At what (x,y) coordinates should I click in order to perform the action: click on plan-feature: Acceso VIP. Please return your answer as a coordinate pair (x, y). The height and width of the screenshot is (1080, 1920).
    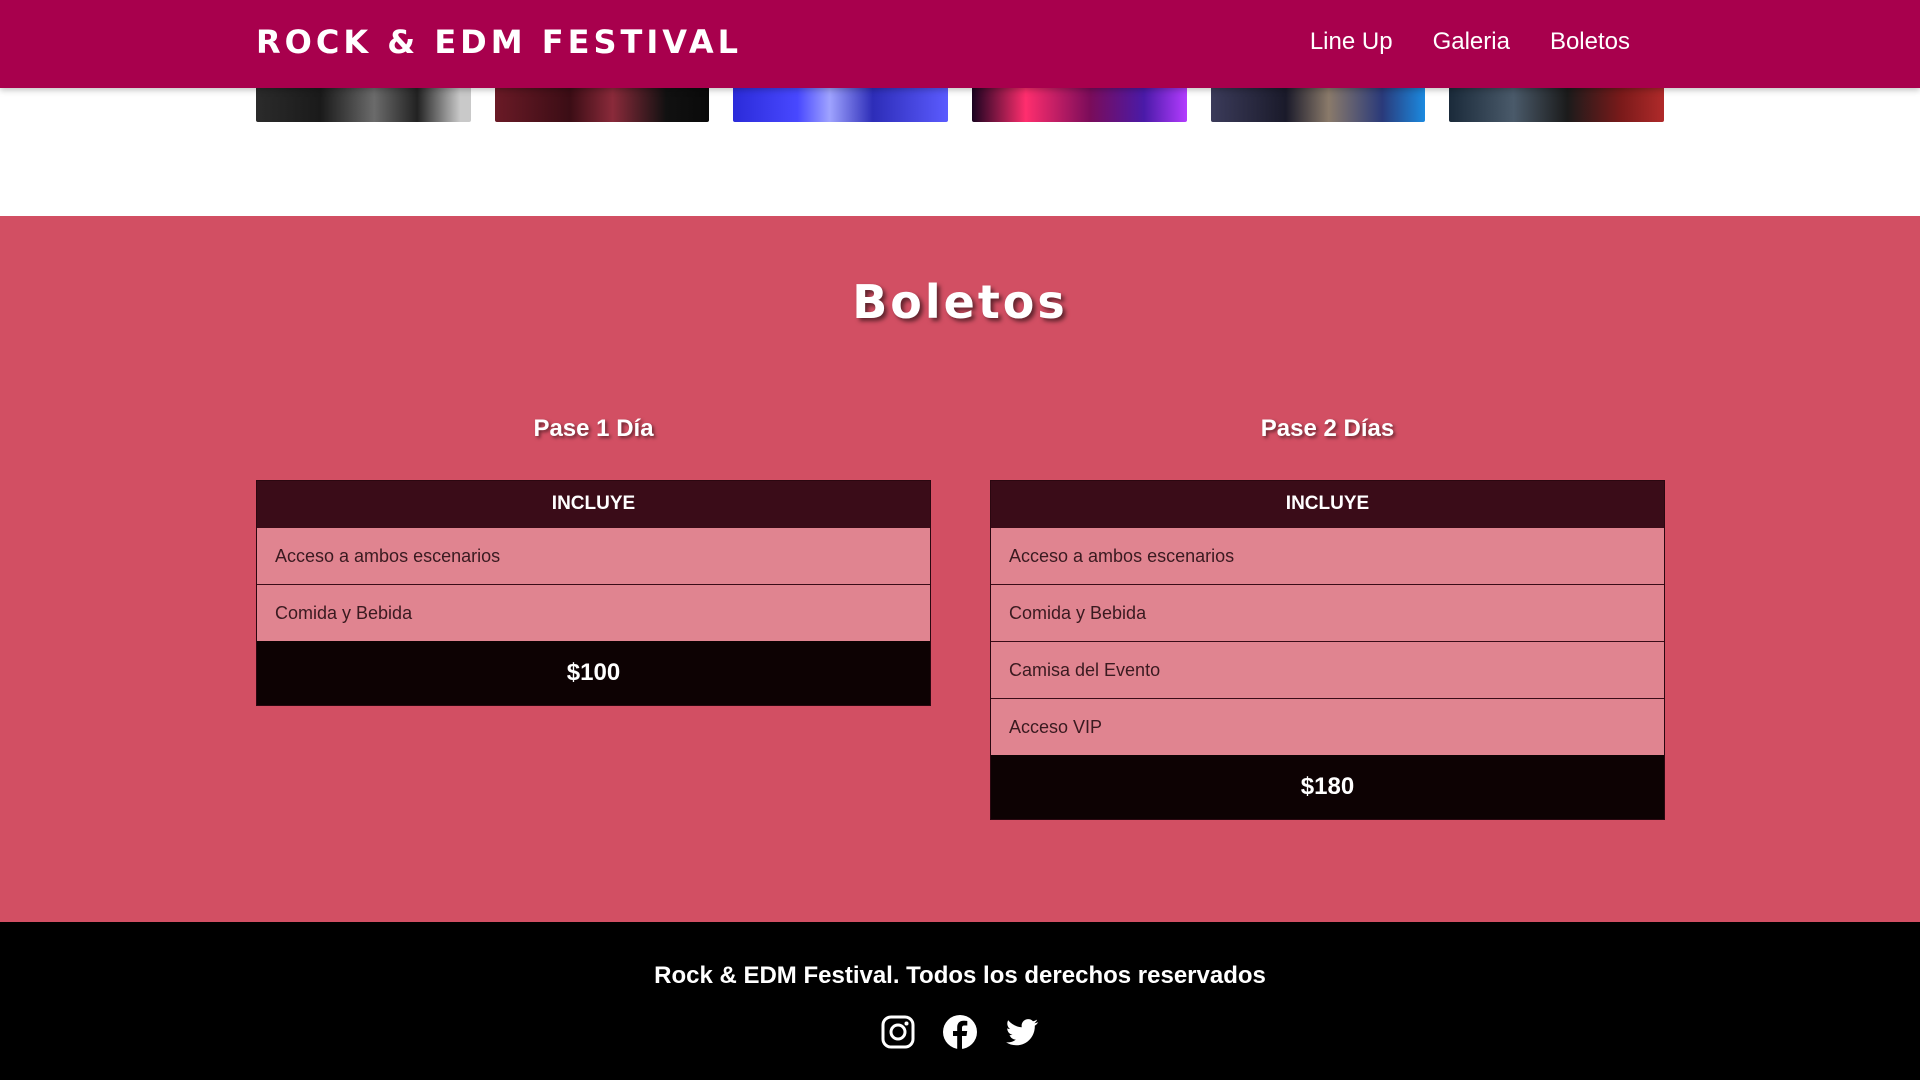
    Looking at the image, I should click on (1327, 726).